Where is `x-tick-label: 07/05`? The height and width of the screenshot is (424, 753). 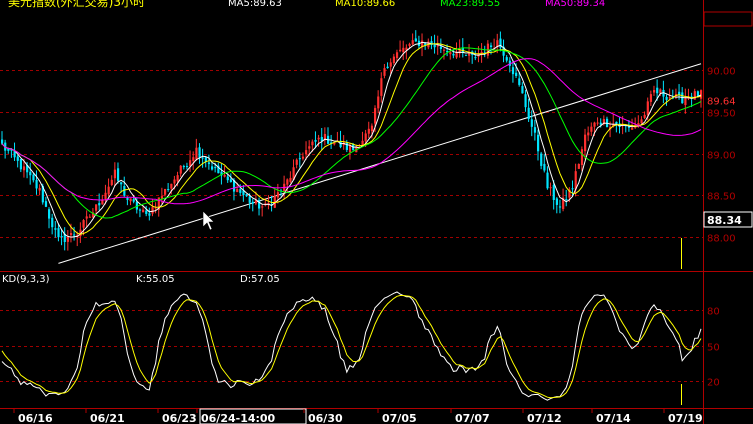
x-tick-label: 07/05 is located at coordinates (399, 418).